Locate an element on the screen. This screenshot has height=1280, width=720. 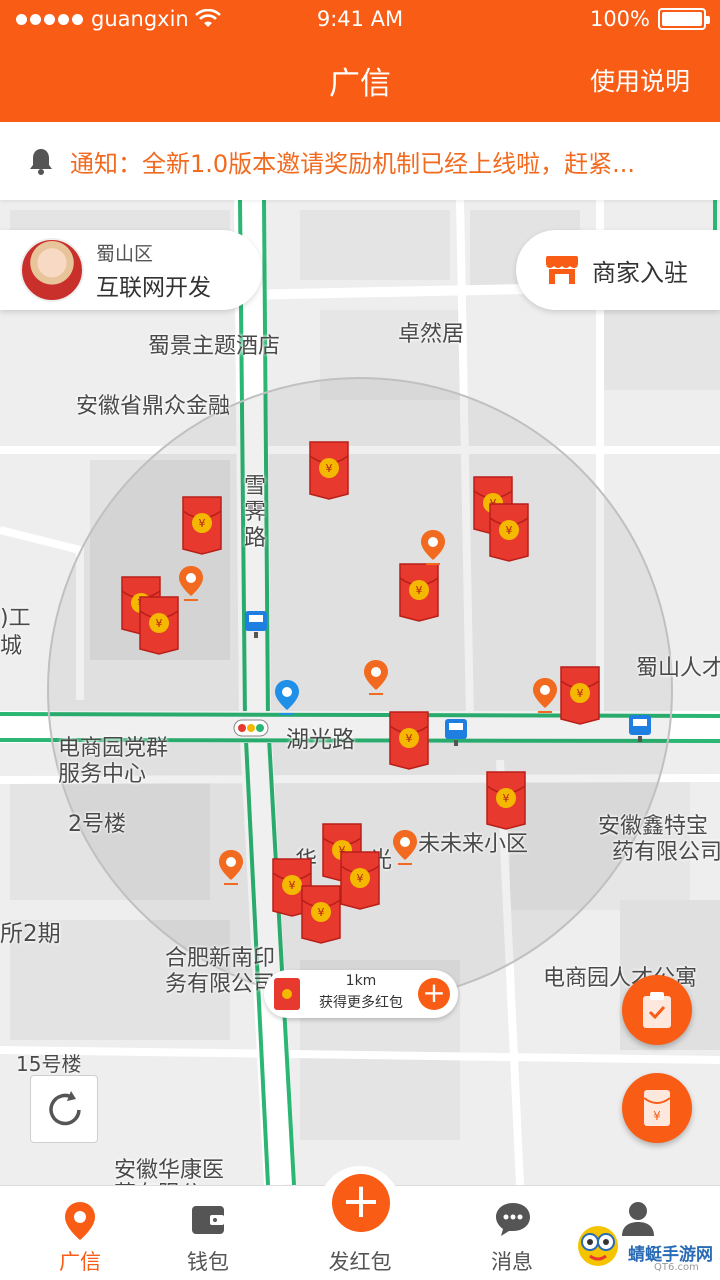
task-float-button is located at coordinates (657, 1010).